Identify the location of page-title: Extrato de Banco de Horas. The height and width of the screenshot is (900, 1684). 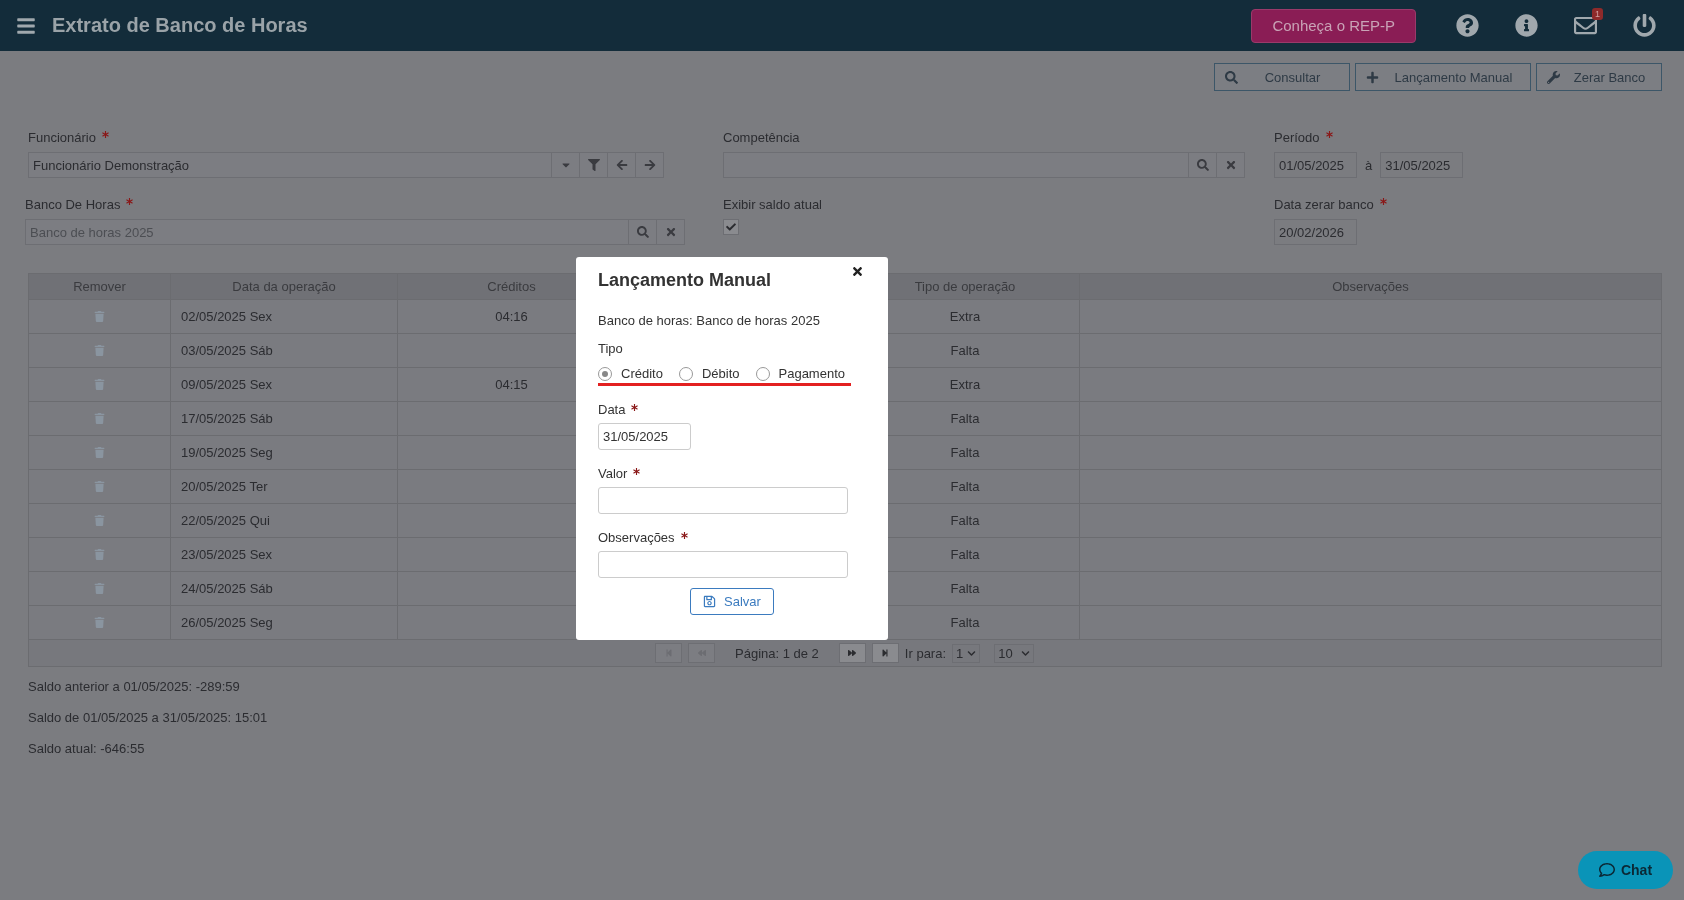
(180, 25).